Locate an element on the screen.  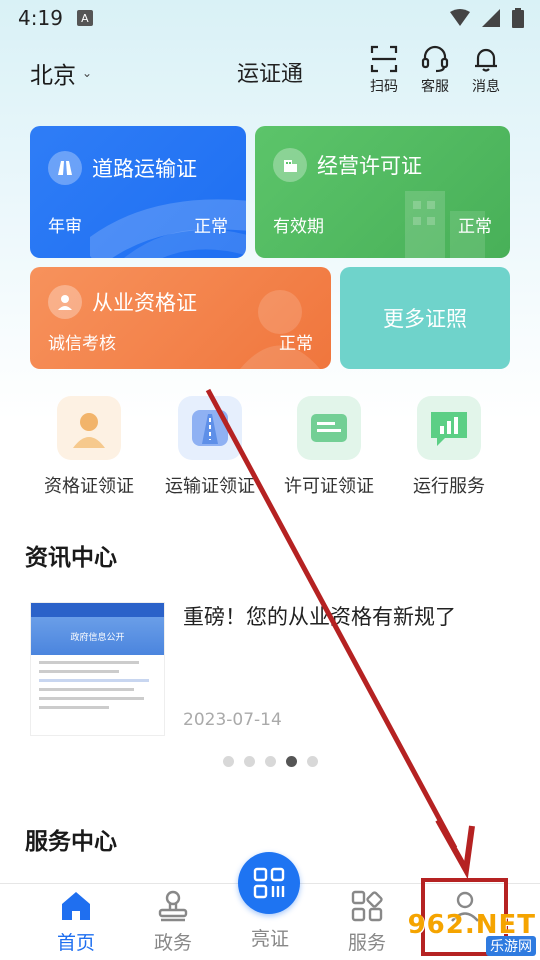
qr-code-icon is located at coordinates (269, 883).